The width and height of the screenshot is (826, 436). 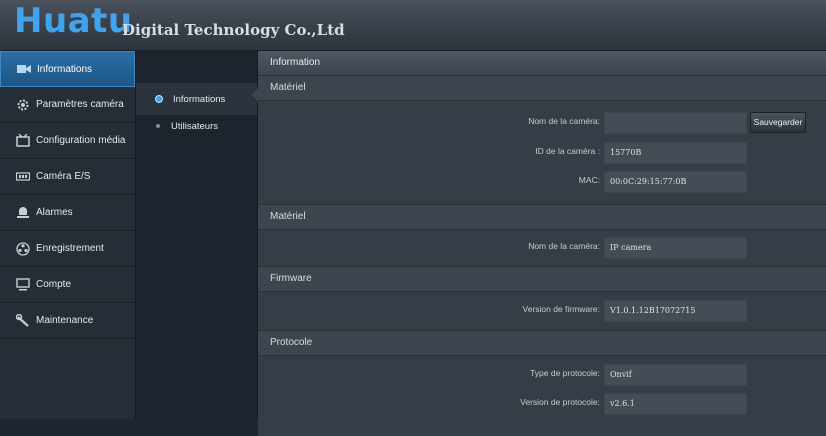 What do you see at coordinates (675, 375) in the screenshot?
I see `protocol-type-value: Onvif` at bounding box center [675, 375].